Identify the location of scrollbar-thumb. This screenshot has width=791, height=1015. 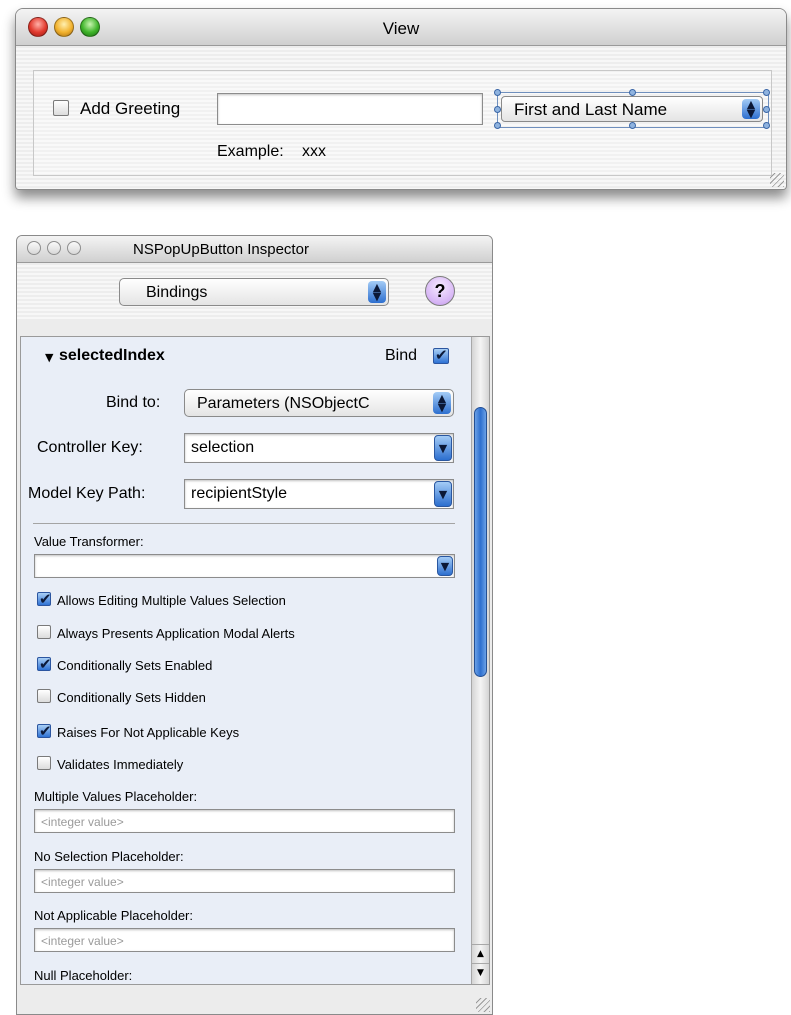
(480, 542).